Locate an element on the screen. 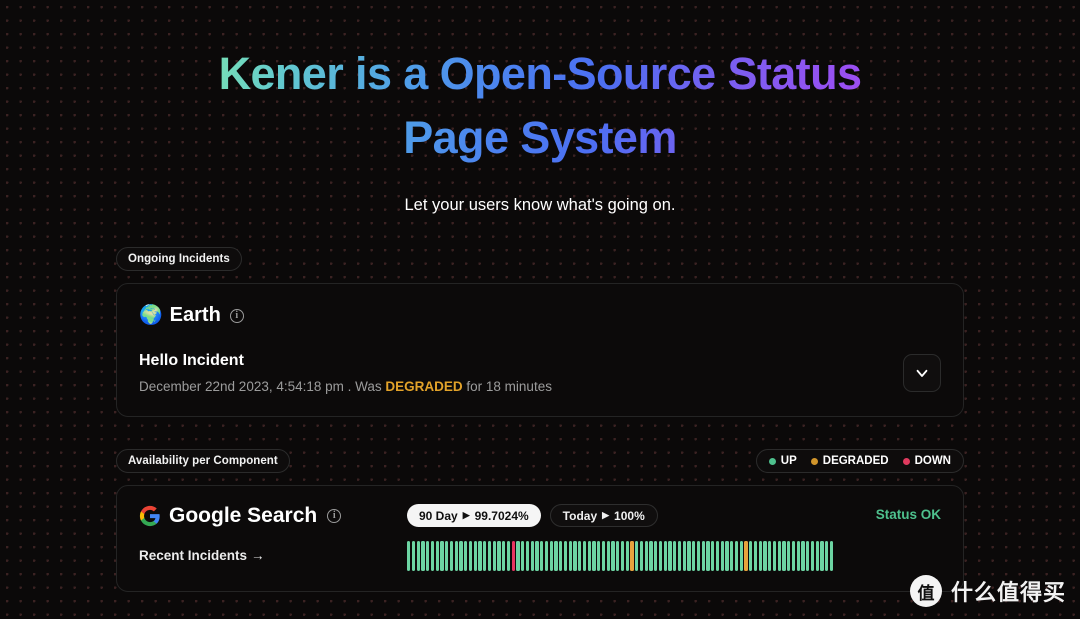 This screenshot has height=619, width=1080. legend-item-up: UP is located at coordinates (782, 461).